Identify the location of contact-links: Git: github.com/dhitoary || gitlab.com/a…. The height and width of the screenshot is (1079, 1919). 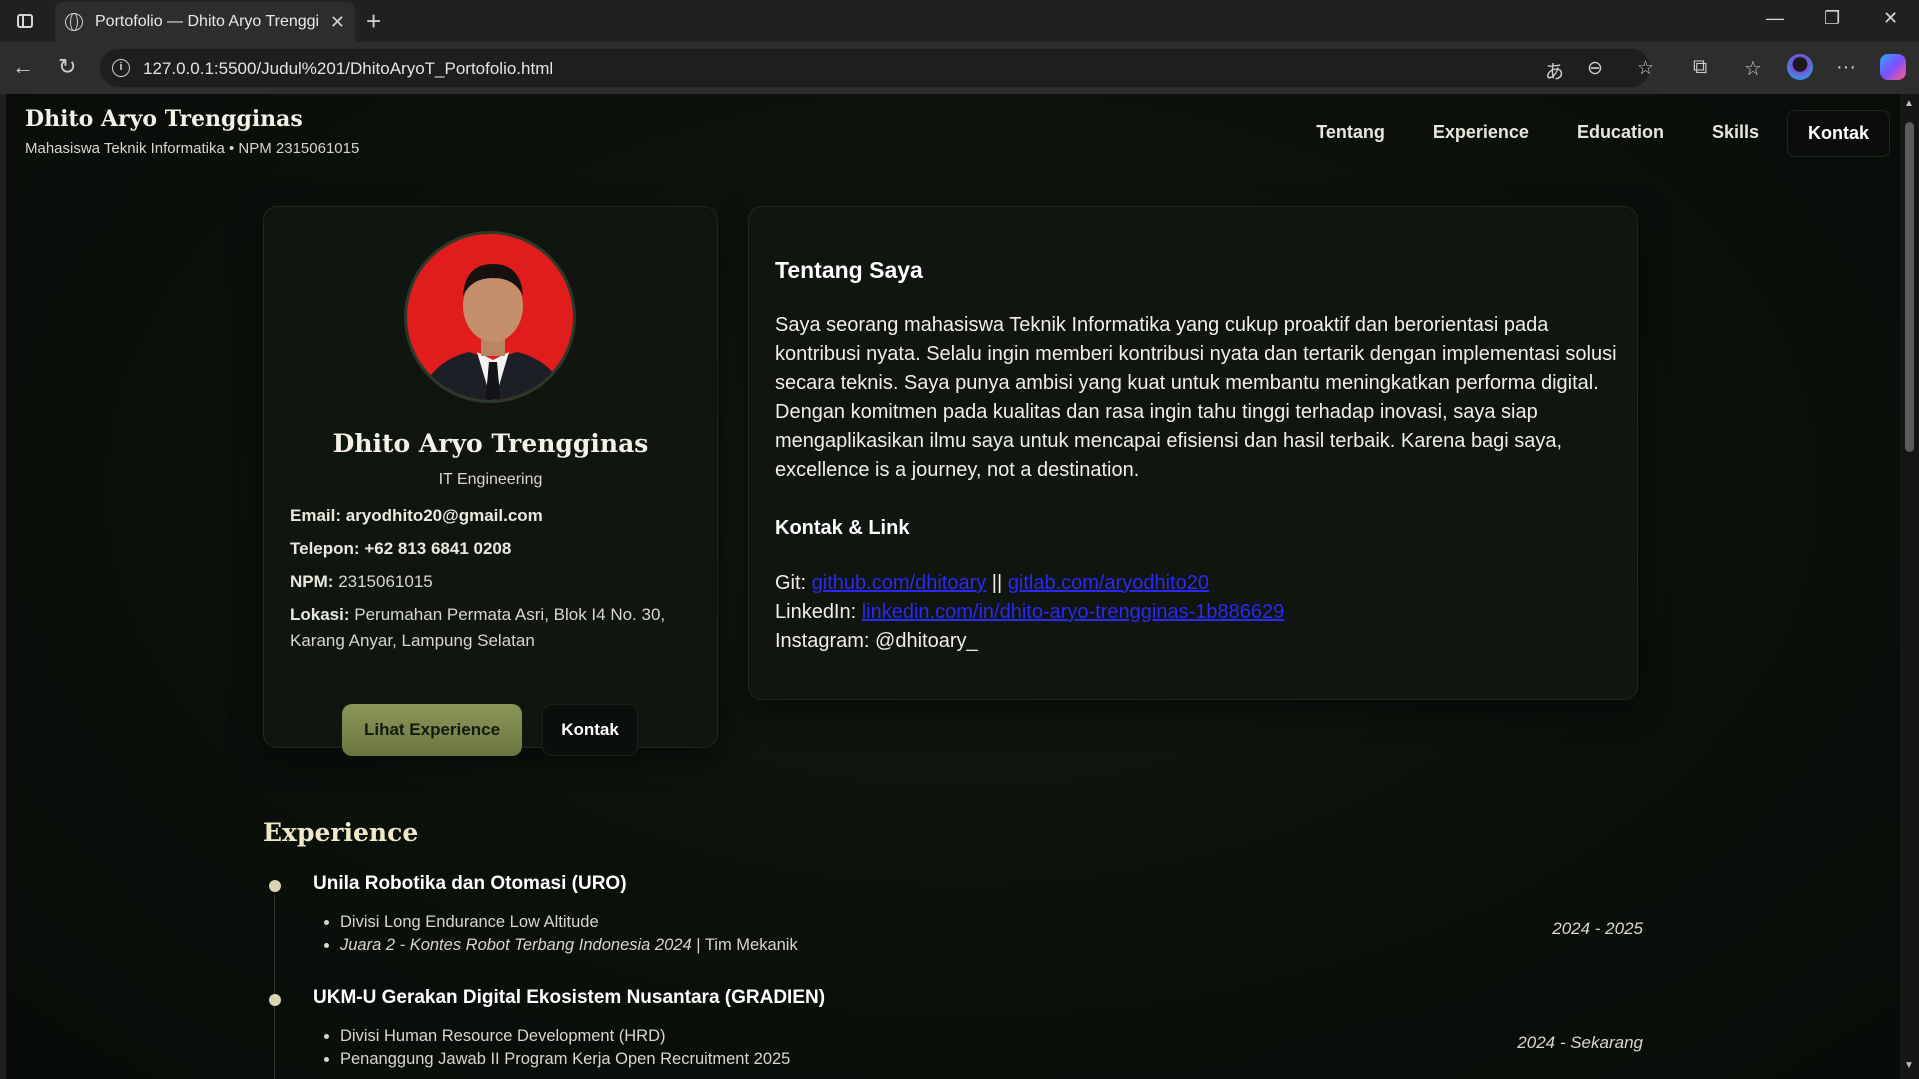
(1029, 612).